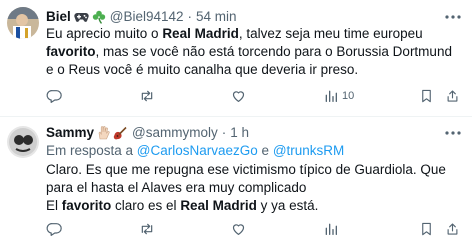  I want to click on views-button: 10, so click(338, 96).